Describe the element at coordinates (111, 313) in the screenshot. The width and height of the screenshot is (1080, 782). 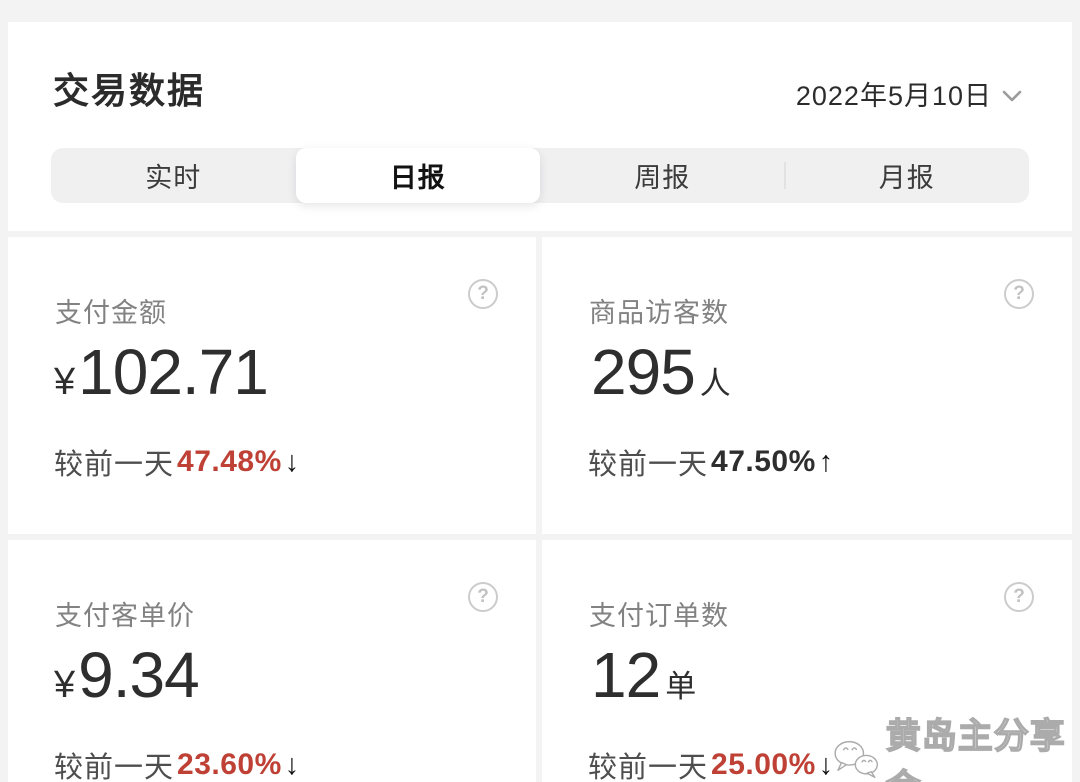
I see `metric-label: 支付金额` at that location.